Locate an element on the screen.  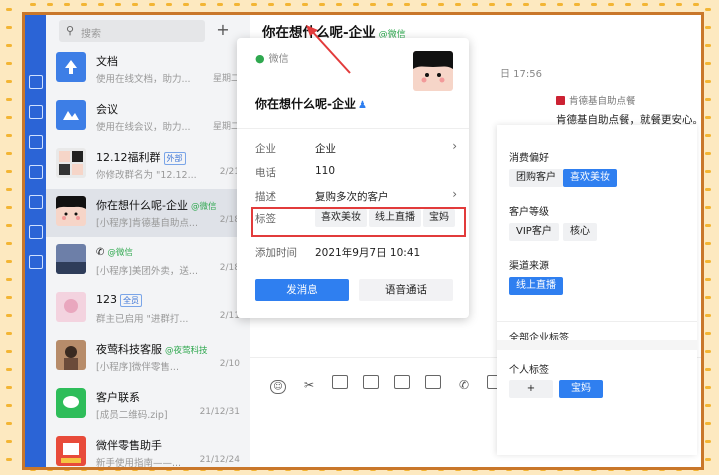
annotation-arrow is located at coordinates (328, 49).